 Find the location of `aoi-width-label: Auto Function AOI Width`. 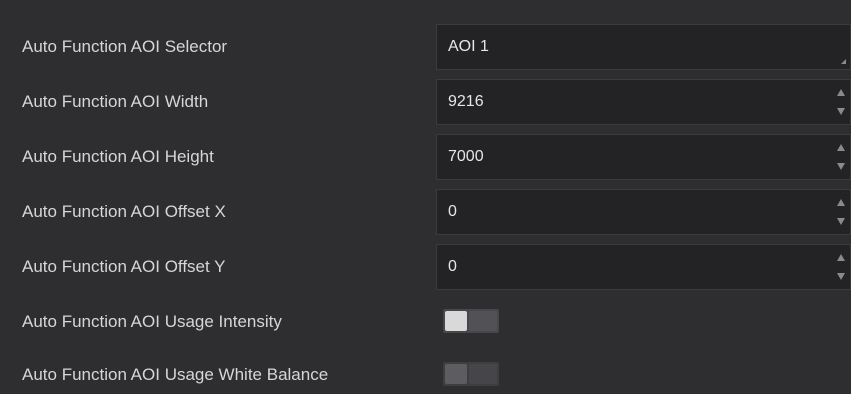

aoi-width-label: Auto Function AOI Width is located at coordinates (115, 101).